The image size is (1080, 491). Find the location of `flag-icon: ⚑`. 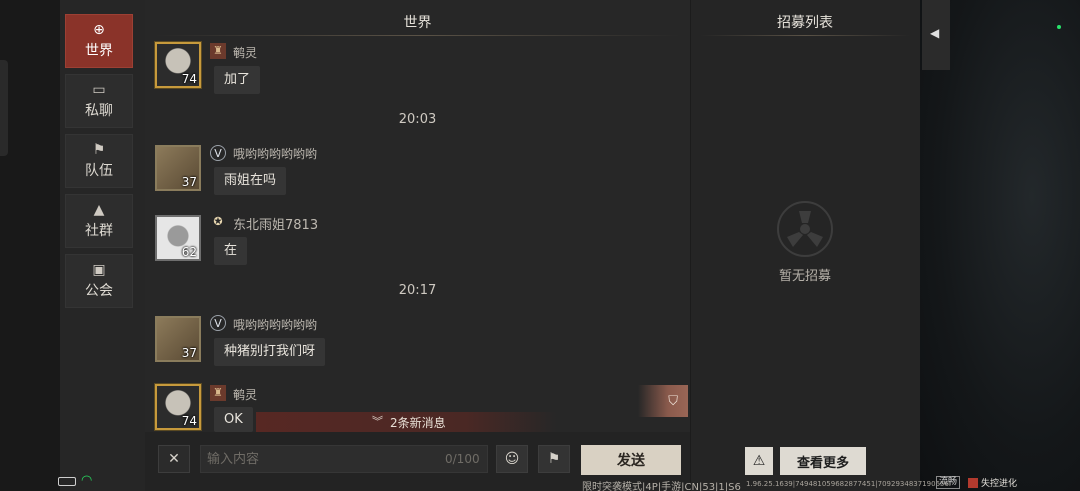

flag-icon: ⚑ is located at coordinates (99, 150).